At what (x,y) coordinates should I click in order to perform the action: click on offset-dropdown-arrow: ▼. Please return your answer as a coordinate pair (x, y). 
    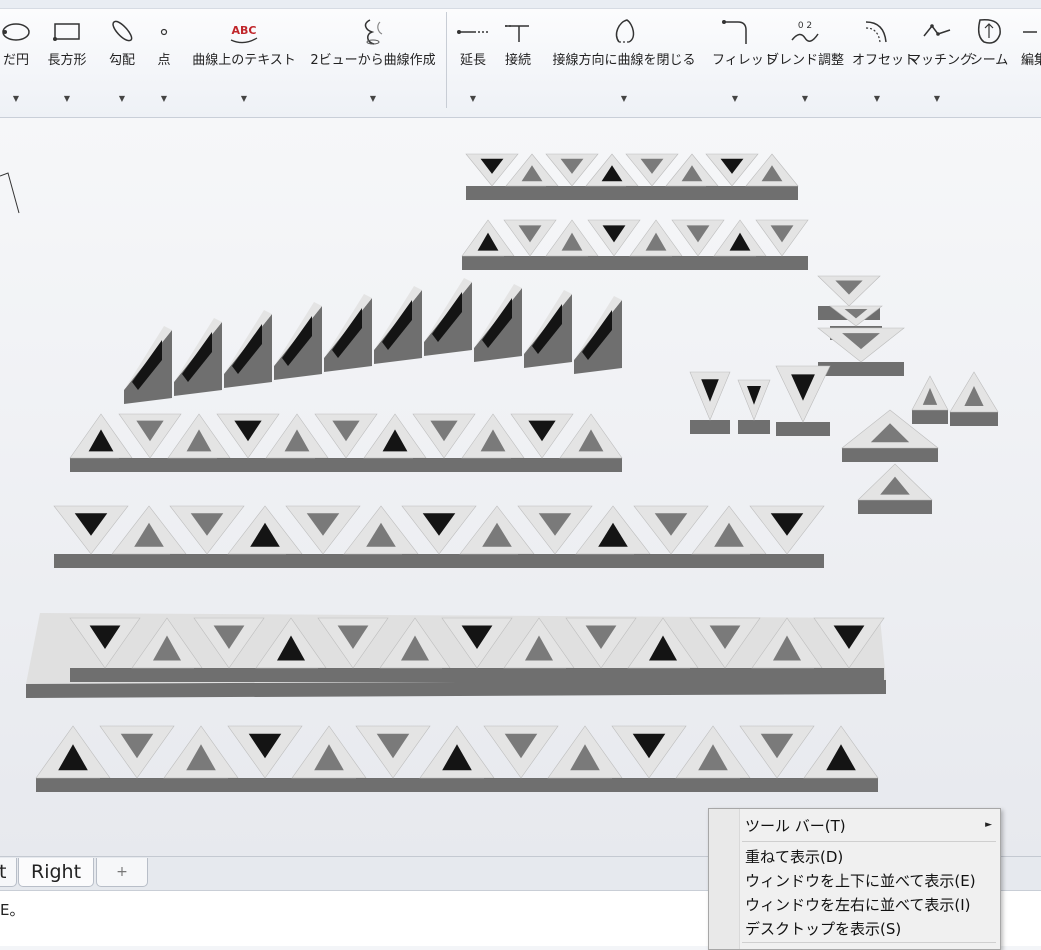
    Looking at the image, I should click on (877, 98).